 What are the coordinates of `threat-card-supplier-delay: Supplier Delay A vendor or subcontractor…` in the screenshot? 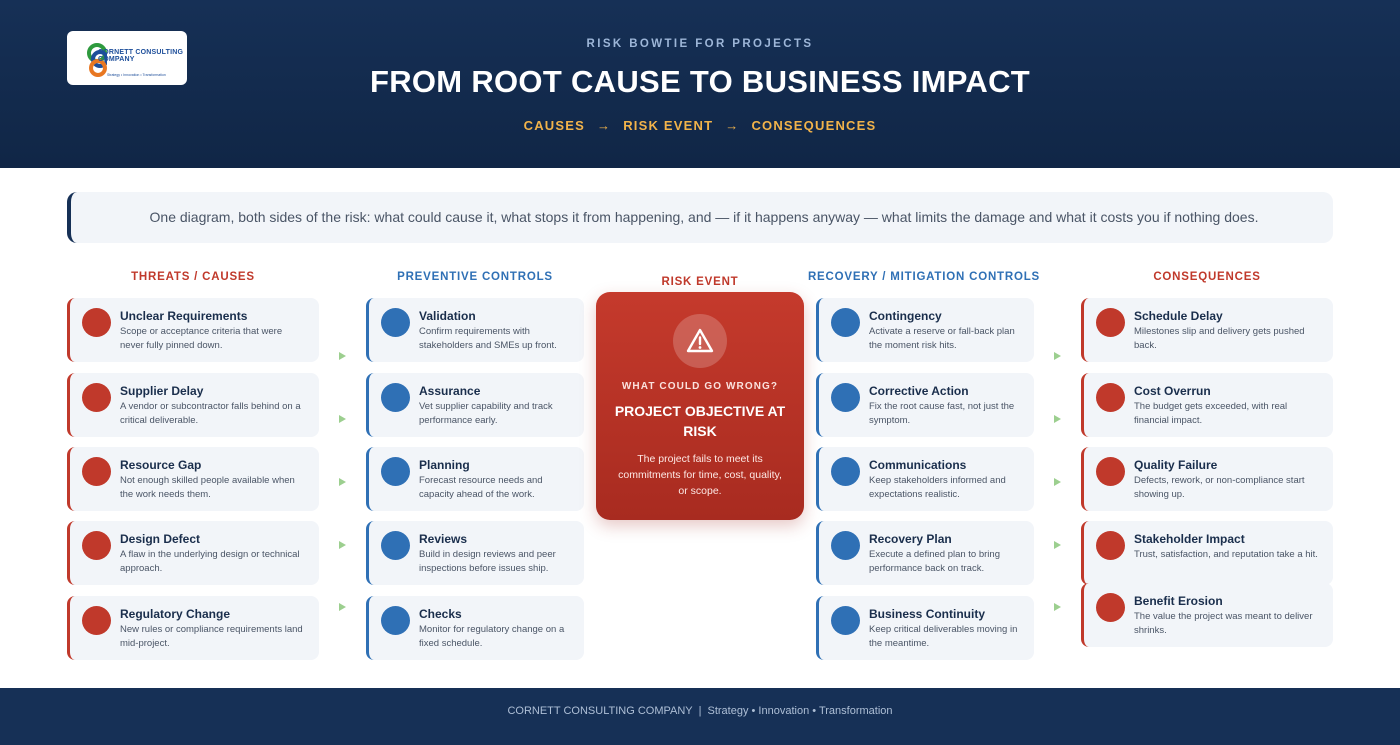 It's located at (193, 405).